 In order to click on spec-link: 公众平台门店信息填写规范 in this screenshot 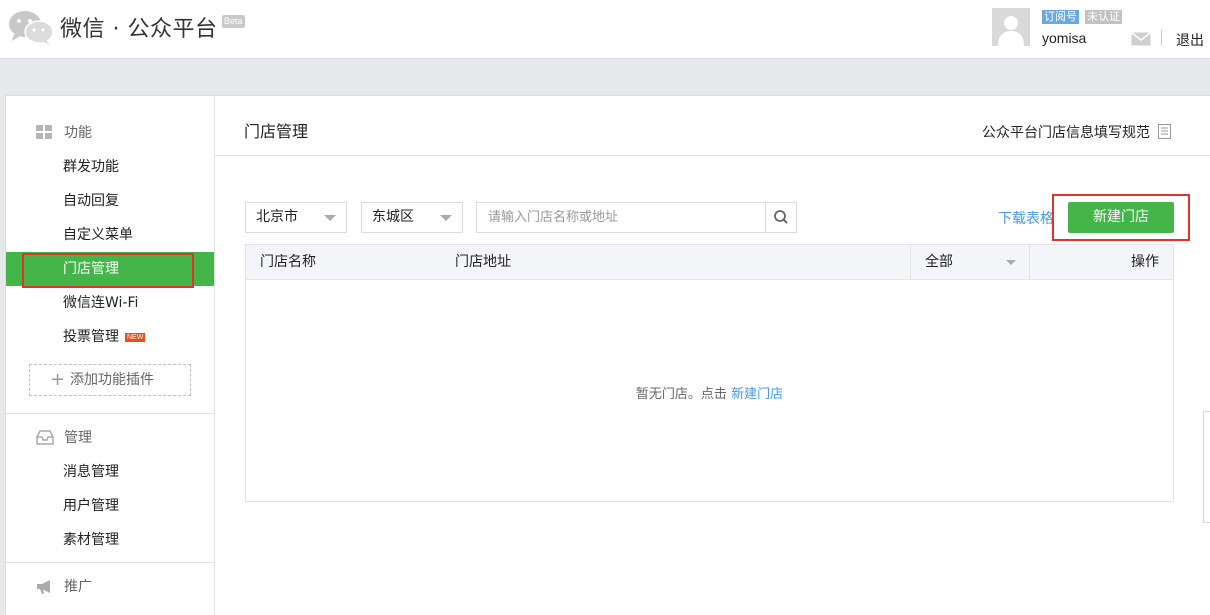, I will do `click(1066, 132)`.